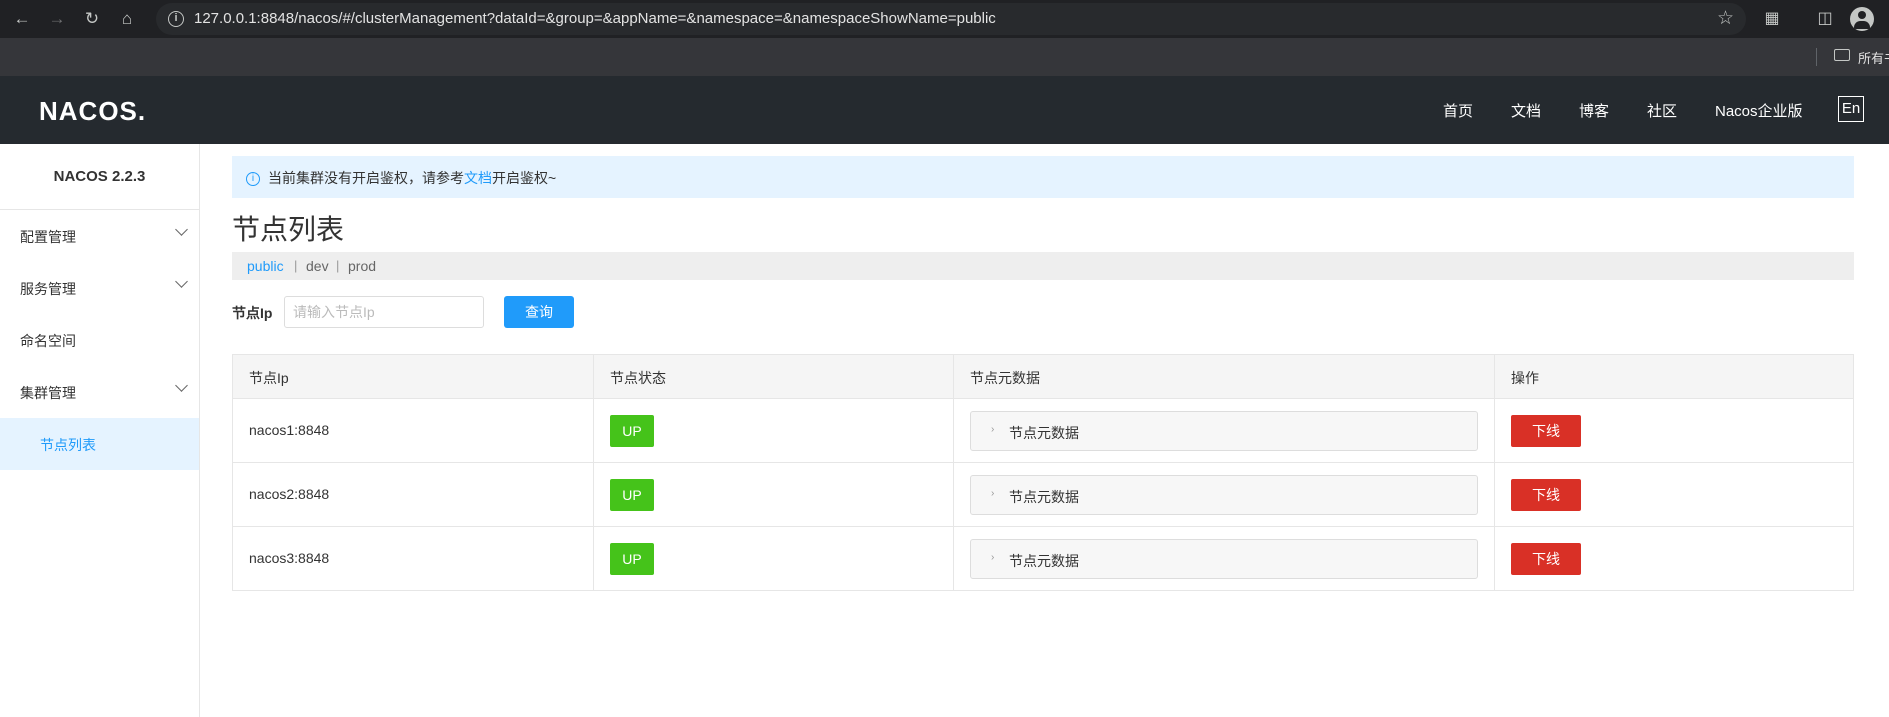 This screenshot has width=1889, height=717. What do you see at coordinates (366, 178) in the screenshot?
I see `notice-prefix: 当前集群没有开启鉴权，请参考` at bounding box center [366, 178].